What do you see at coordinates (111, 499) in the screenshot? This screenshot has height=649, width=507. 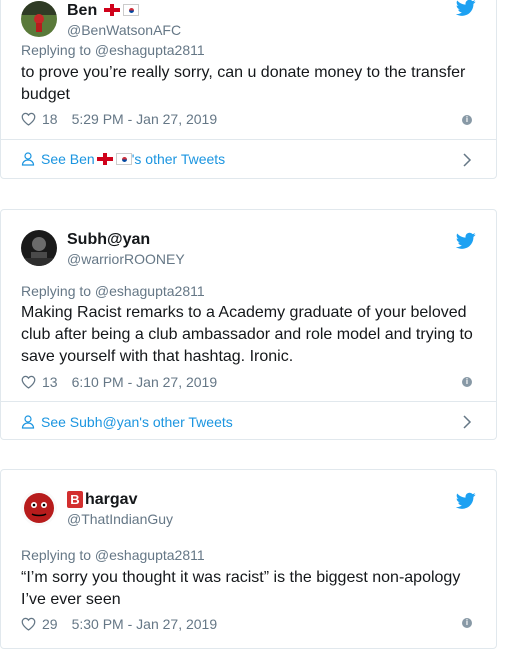 I see `display-name-text: hargav` at bounding box center [111, 499].